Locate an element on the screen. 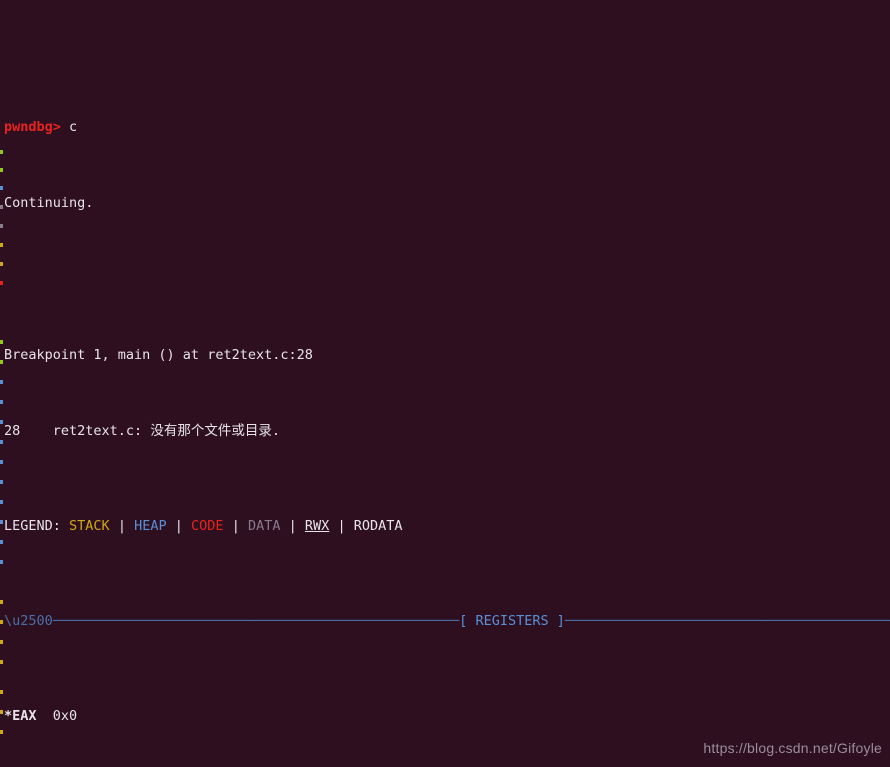 Image resolution: width=890 pixels, height=767 pixels. source-line-text: ret2text.c: 没有那个文件或目录. is located at coordinates (166, 431).